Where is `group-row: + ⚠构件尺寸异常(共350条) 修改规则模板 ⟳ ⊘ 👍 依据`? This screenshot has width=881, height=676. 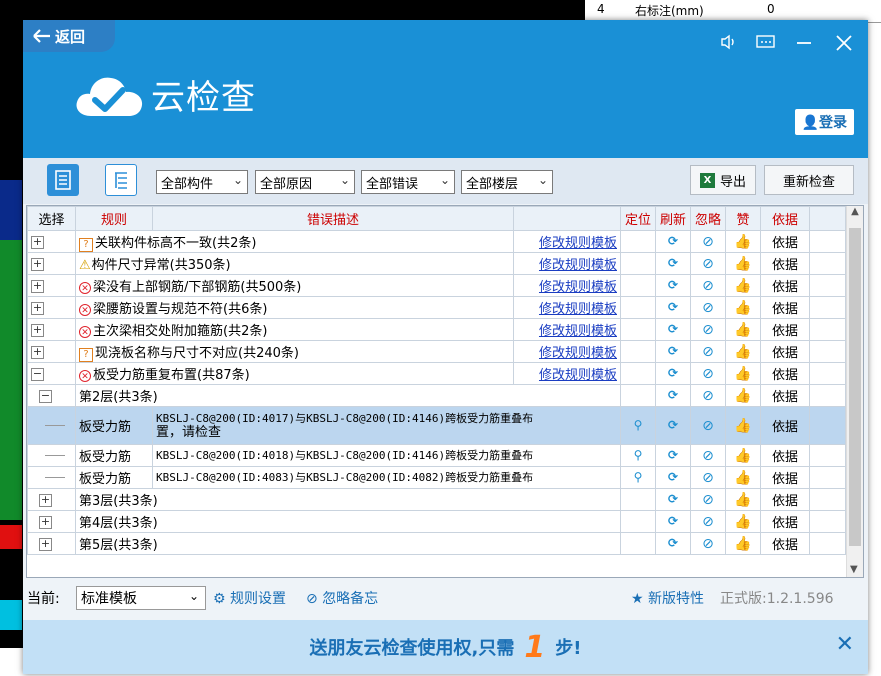 group-row: + ⚠构件尺寸异常(共350条) 修改规则模板 ⟳ ⊘ 👍 依据 is located at coordinates (436, 263).